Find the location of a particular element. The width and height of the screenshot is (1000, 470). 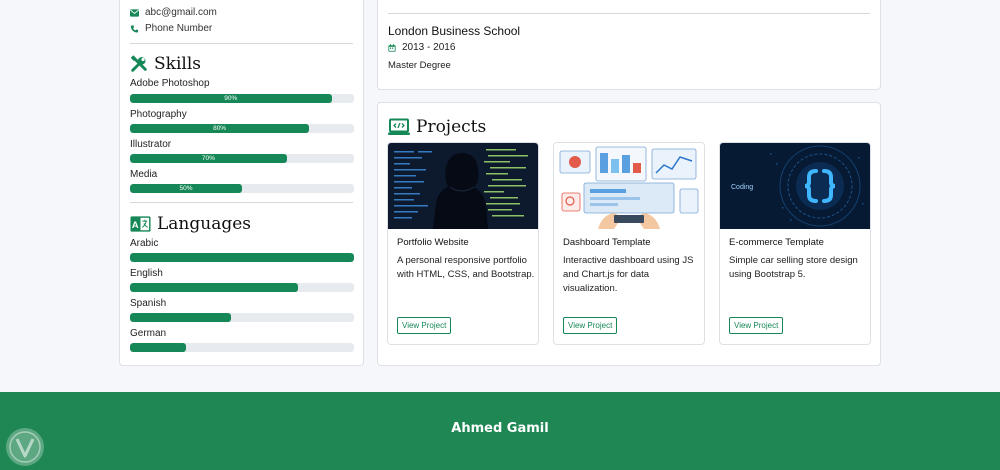

education-years: 2013 - 2016 is located at coordinates (429, 47).